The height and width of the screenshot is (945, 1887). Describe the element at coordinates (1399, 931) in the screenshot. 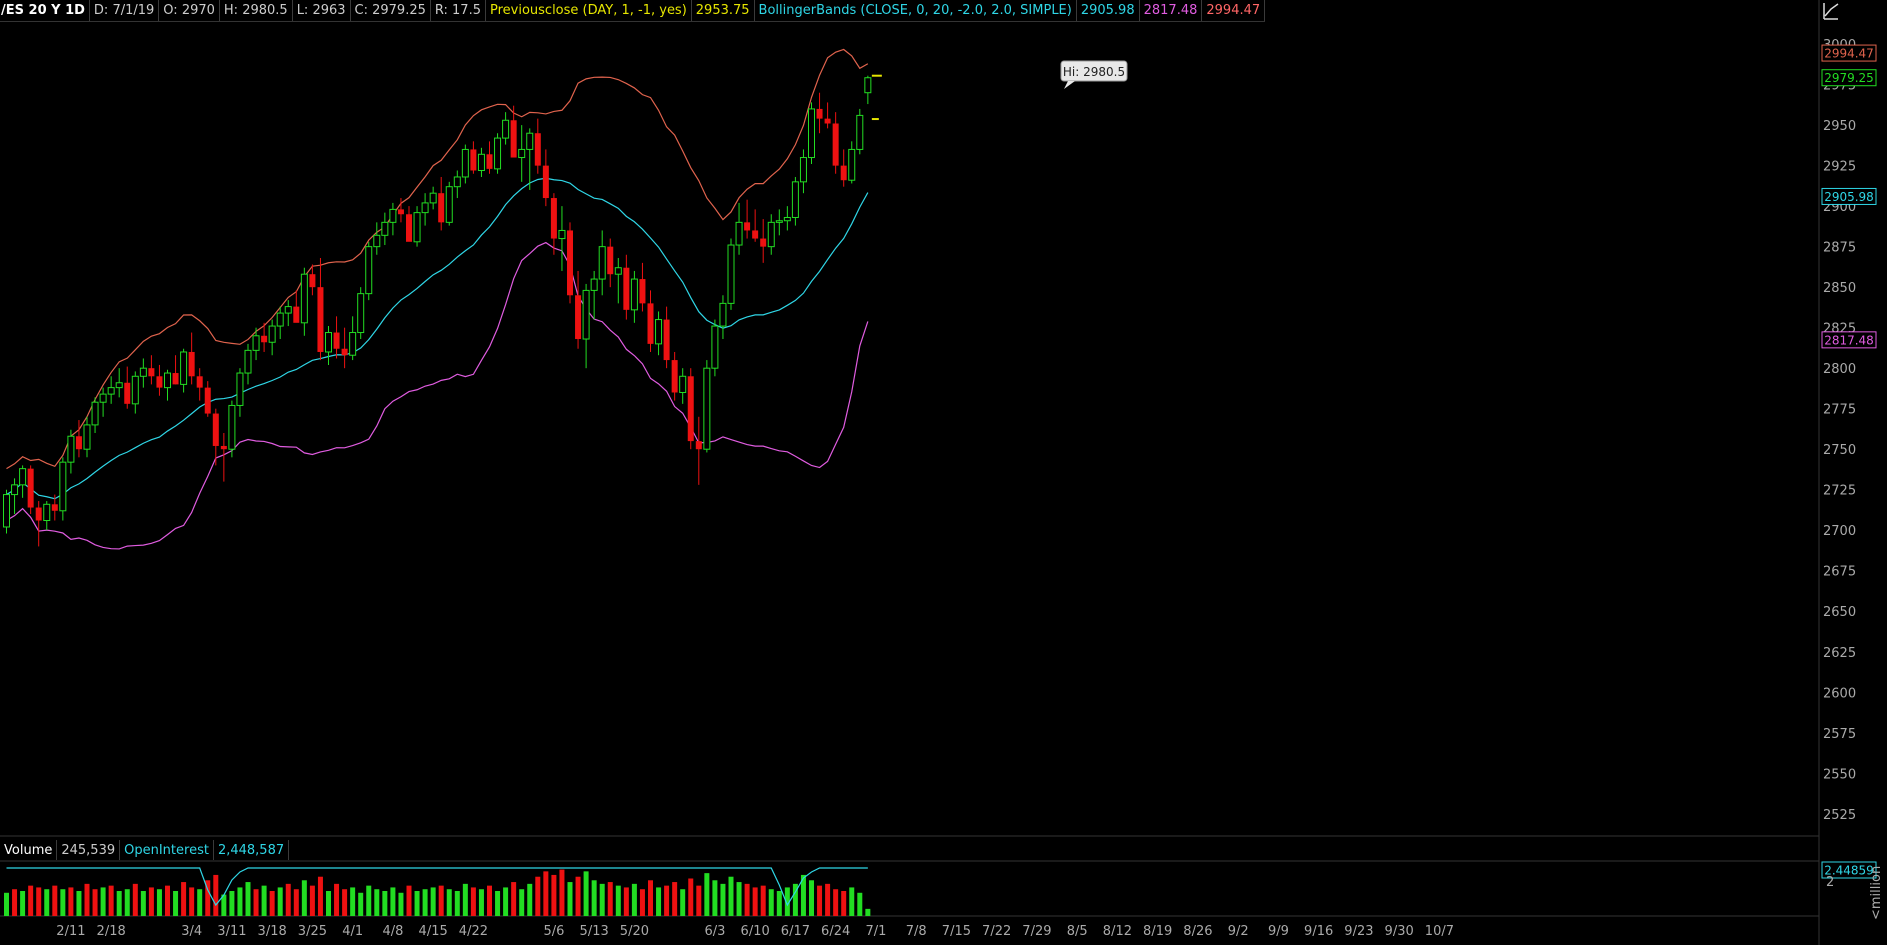

I see `date-tick: 9/30` at that location.